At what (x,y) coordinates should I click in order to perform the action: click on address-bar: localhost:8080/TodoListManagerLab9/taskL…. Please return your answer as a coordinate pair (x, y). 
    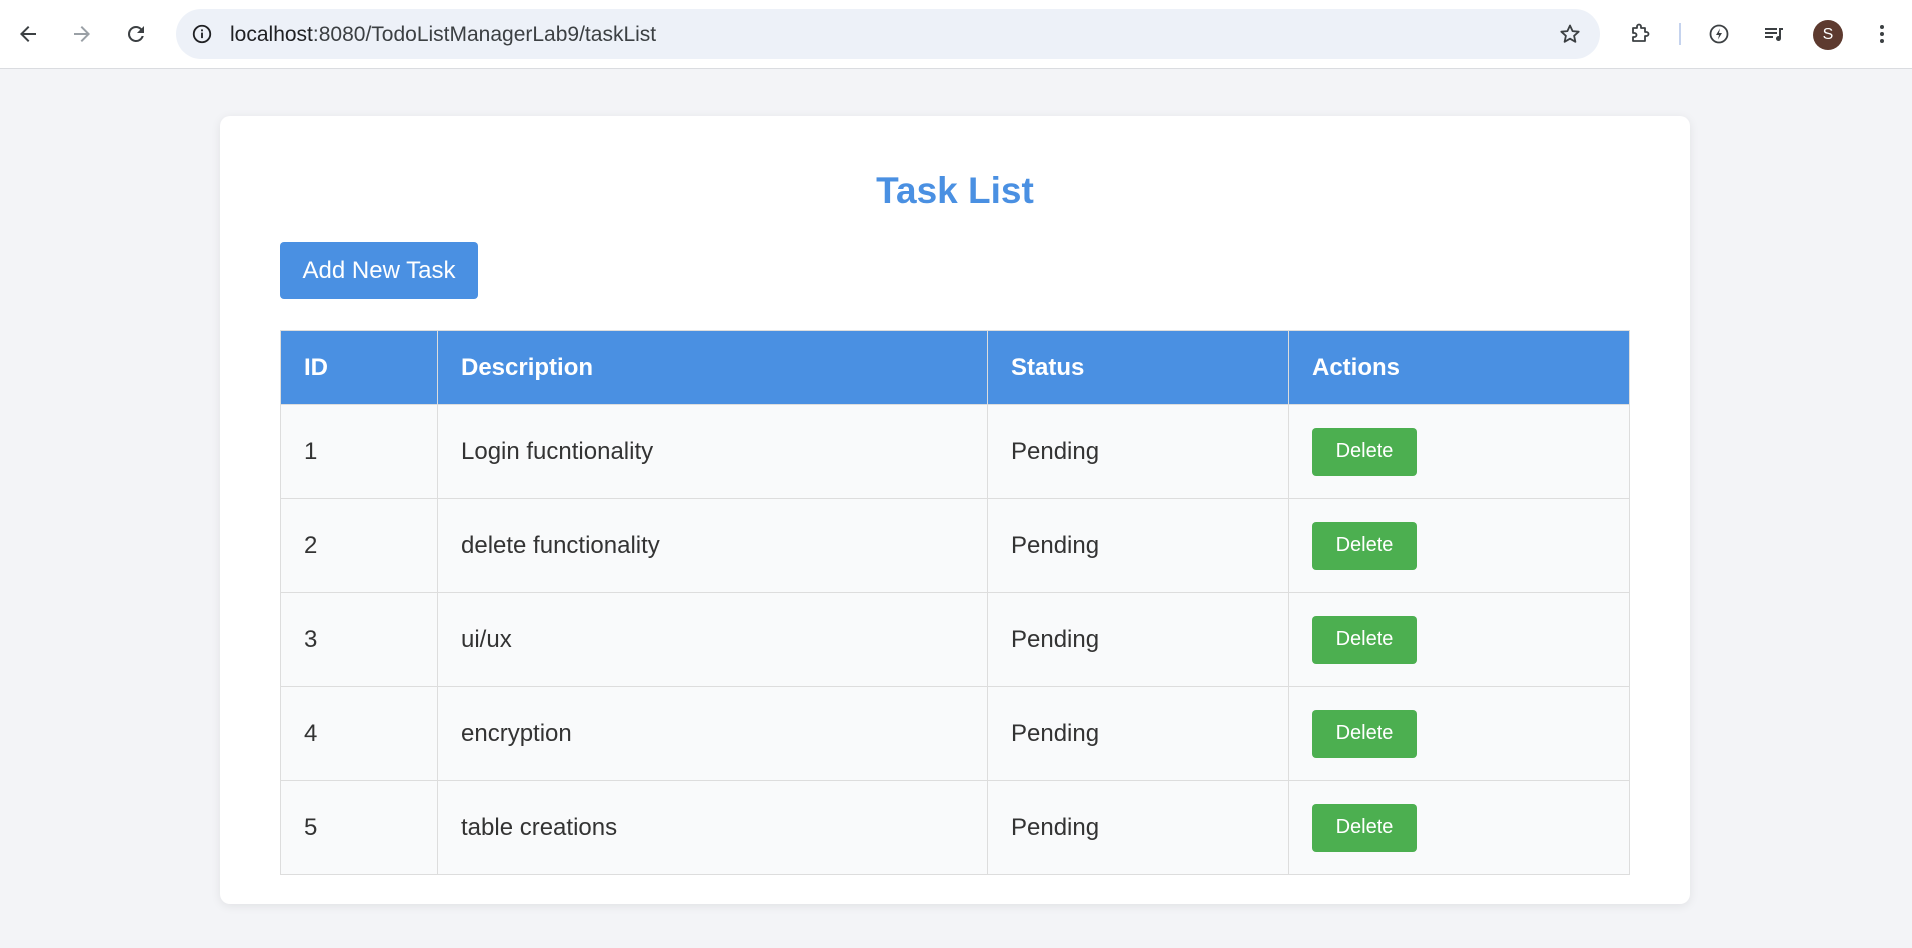
    Looking at the image, I should click on (888, 34).